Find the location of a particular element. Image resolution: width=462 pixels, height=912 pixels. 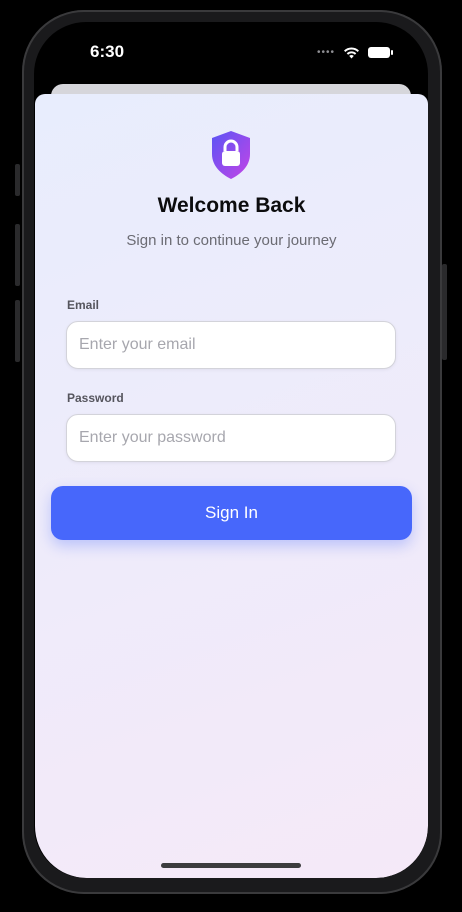

status-icons: •••• is located at coordinates (354, 52).